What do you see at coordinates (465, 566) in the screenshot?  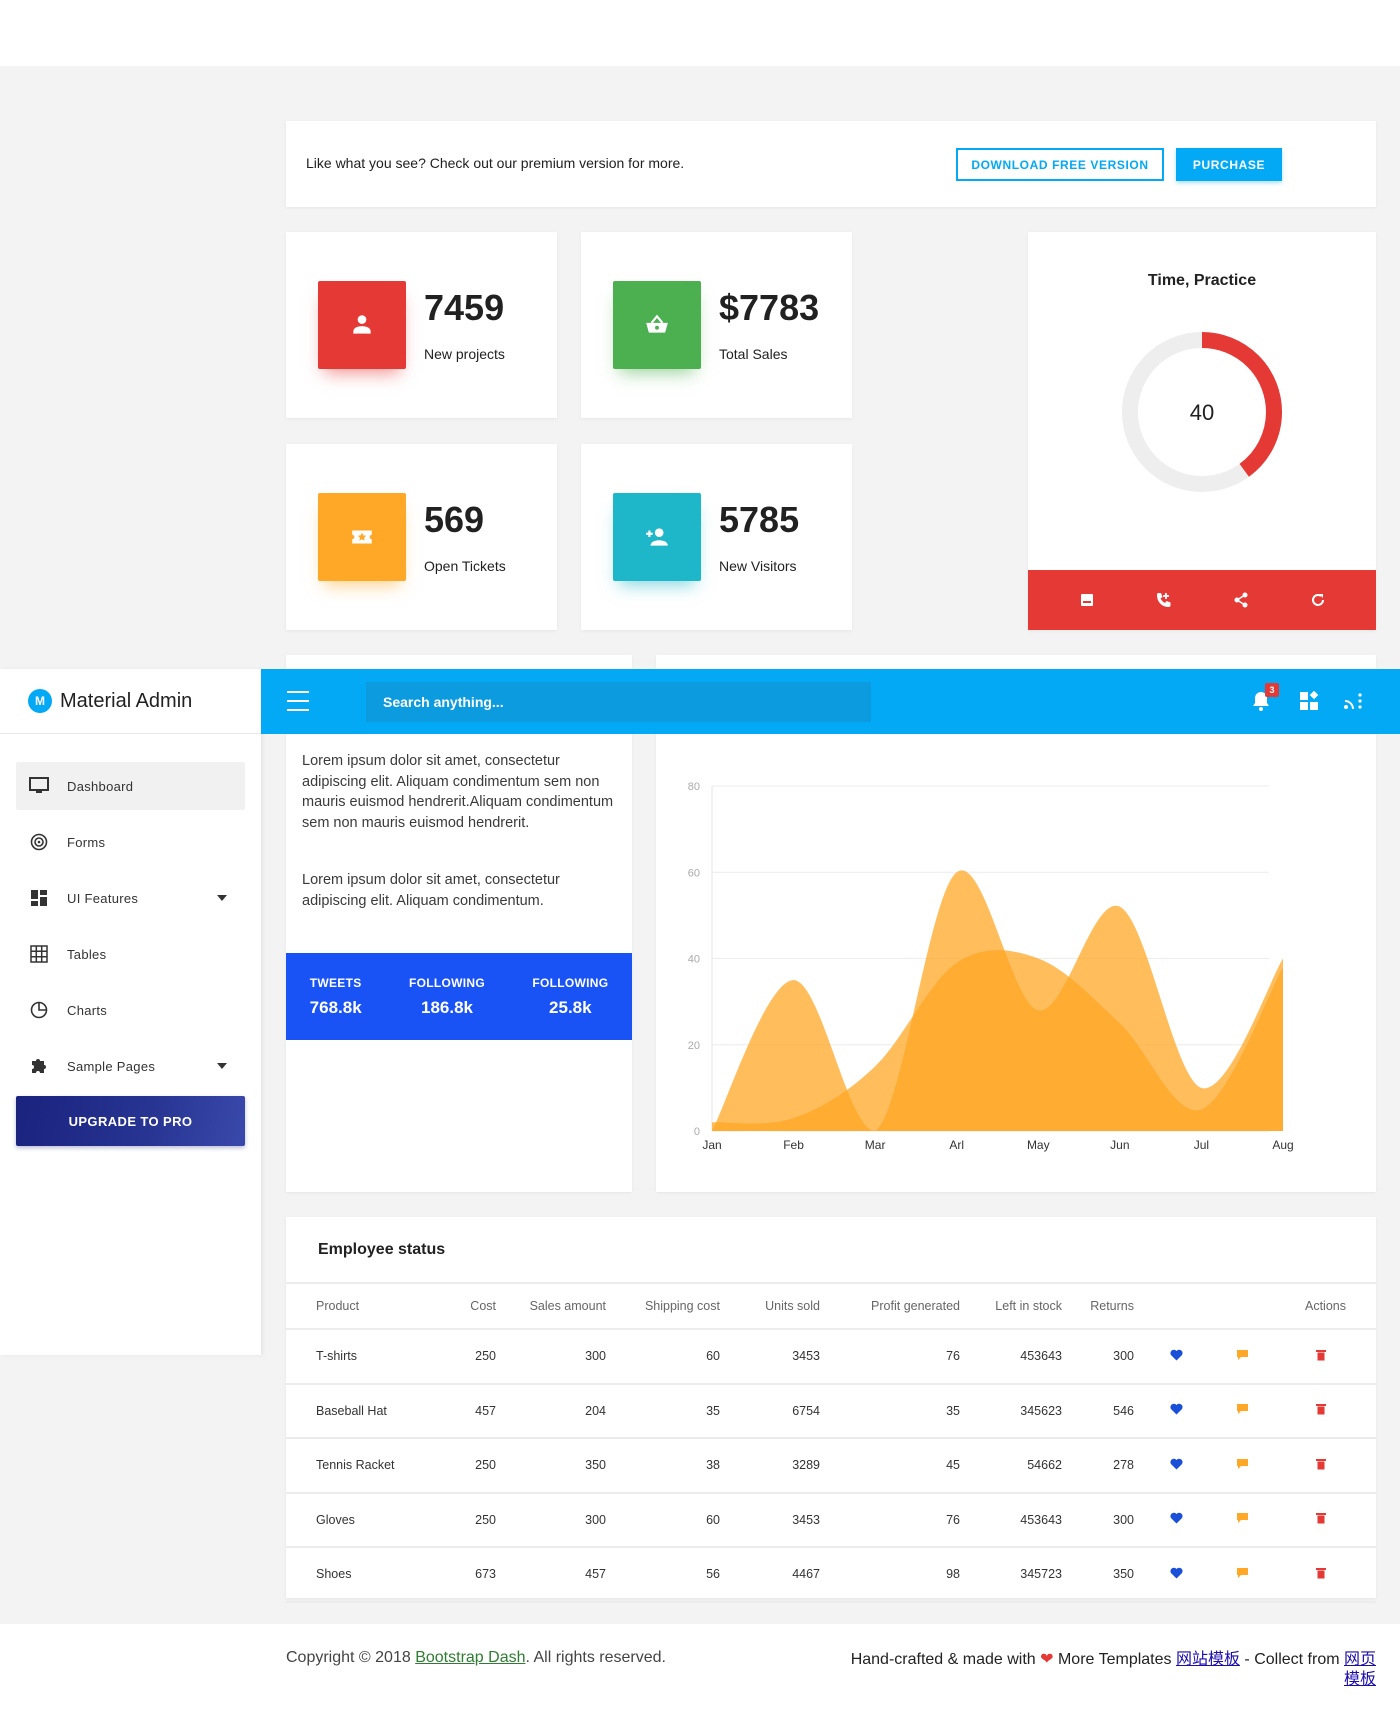 I see `stat-label: Open Tickets` at bounding box center [465, 566].